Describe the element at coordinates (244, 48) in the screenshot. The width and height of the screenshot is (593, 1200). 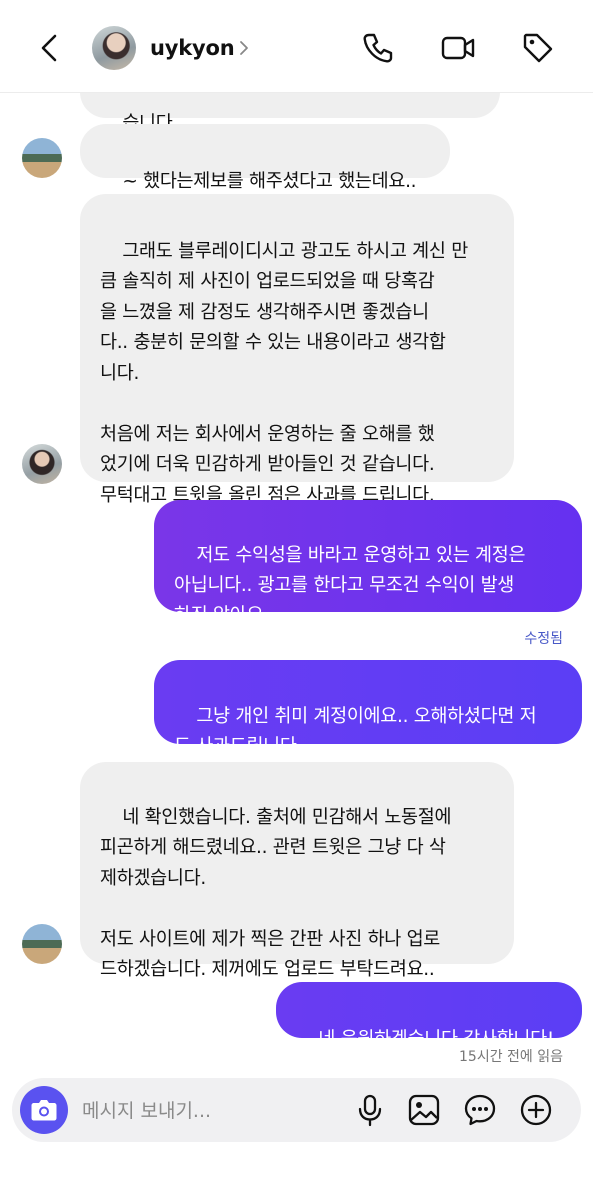
I see `chevron-right-icon` at that location.